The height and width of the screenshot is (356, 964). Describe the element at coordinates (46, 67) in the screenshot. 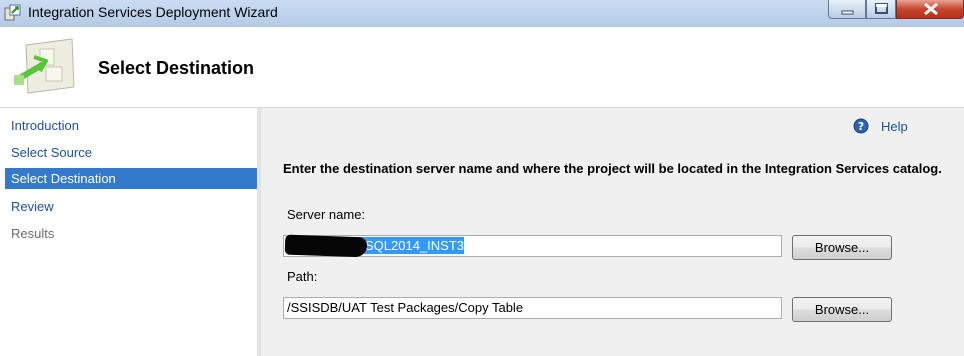

I see `deployment-wizard-icon` at that location.